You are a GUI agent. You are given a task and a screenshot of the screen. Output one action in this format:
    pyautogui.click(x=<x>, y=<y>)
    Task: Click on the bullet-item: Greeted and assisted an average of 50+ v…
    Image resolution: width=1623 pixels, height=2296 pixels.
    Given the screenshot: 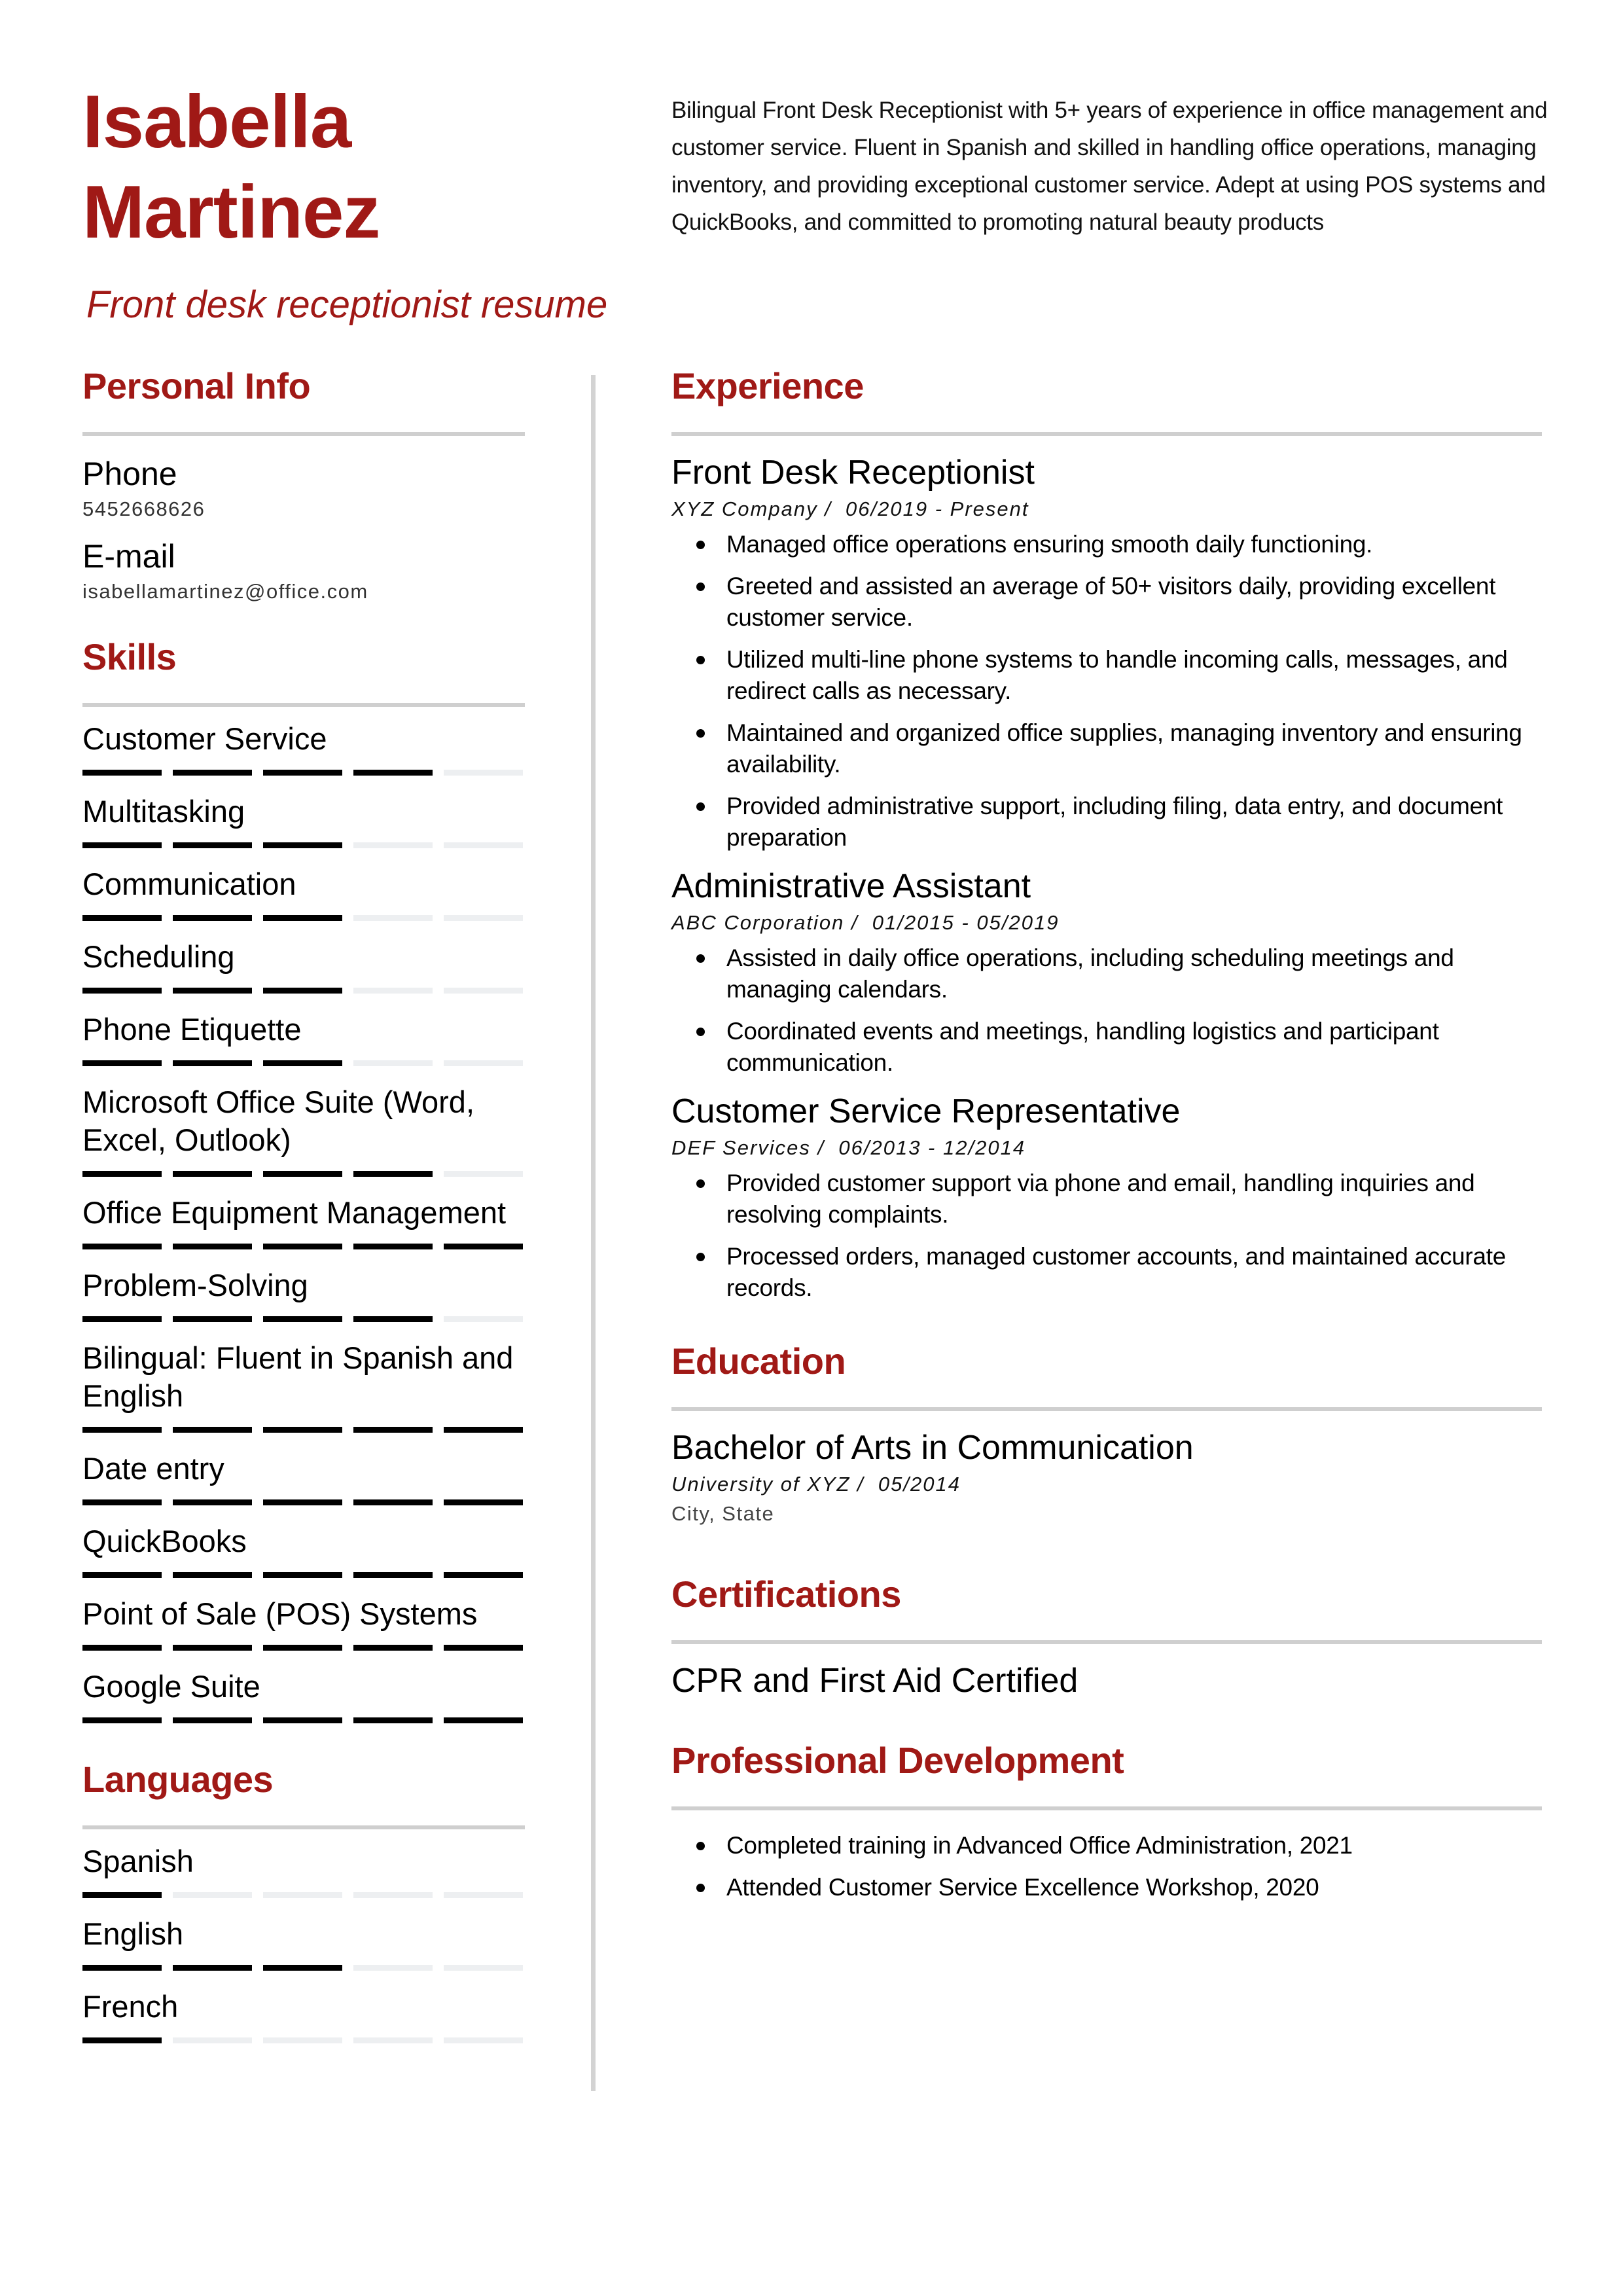 What is the action you would take?
    pyautogui.click(x=1106, y=602)
    